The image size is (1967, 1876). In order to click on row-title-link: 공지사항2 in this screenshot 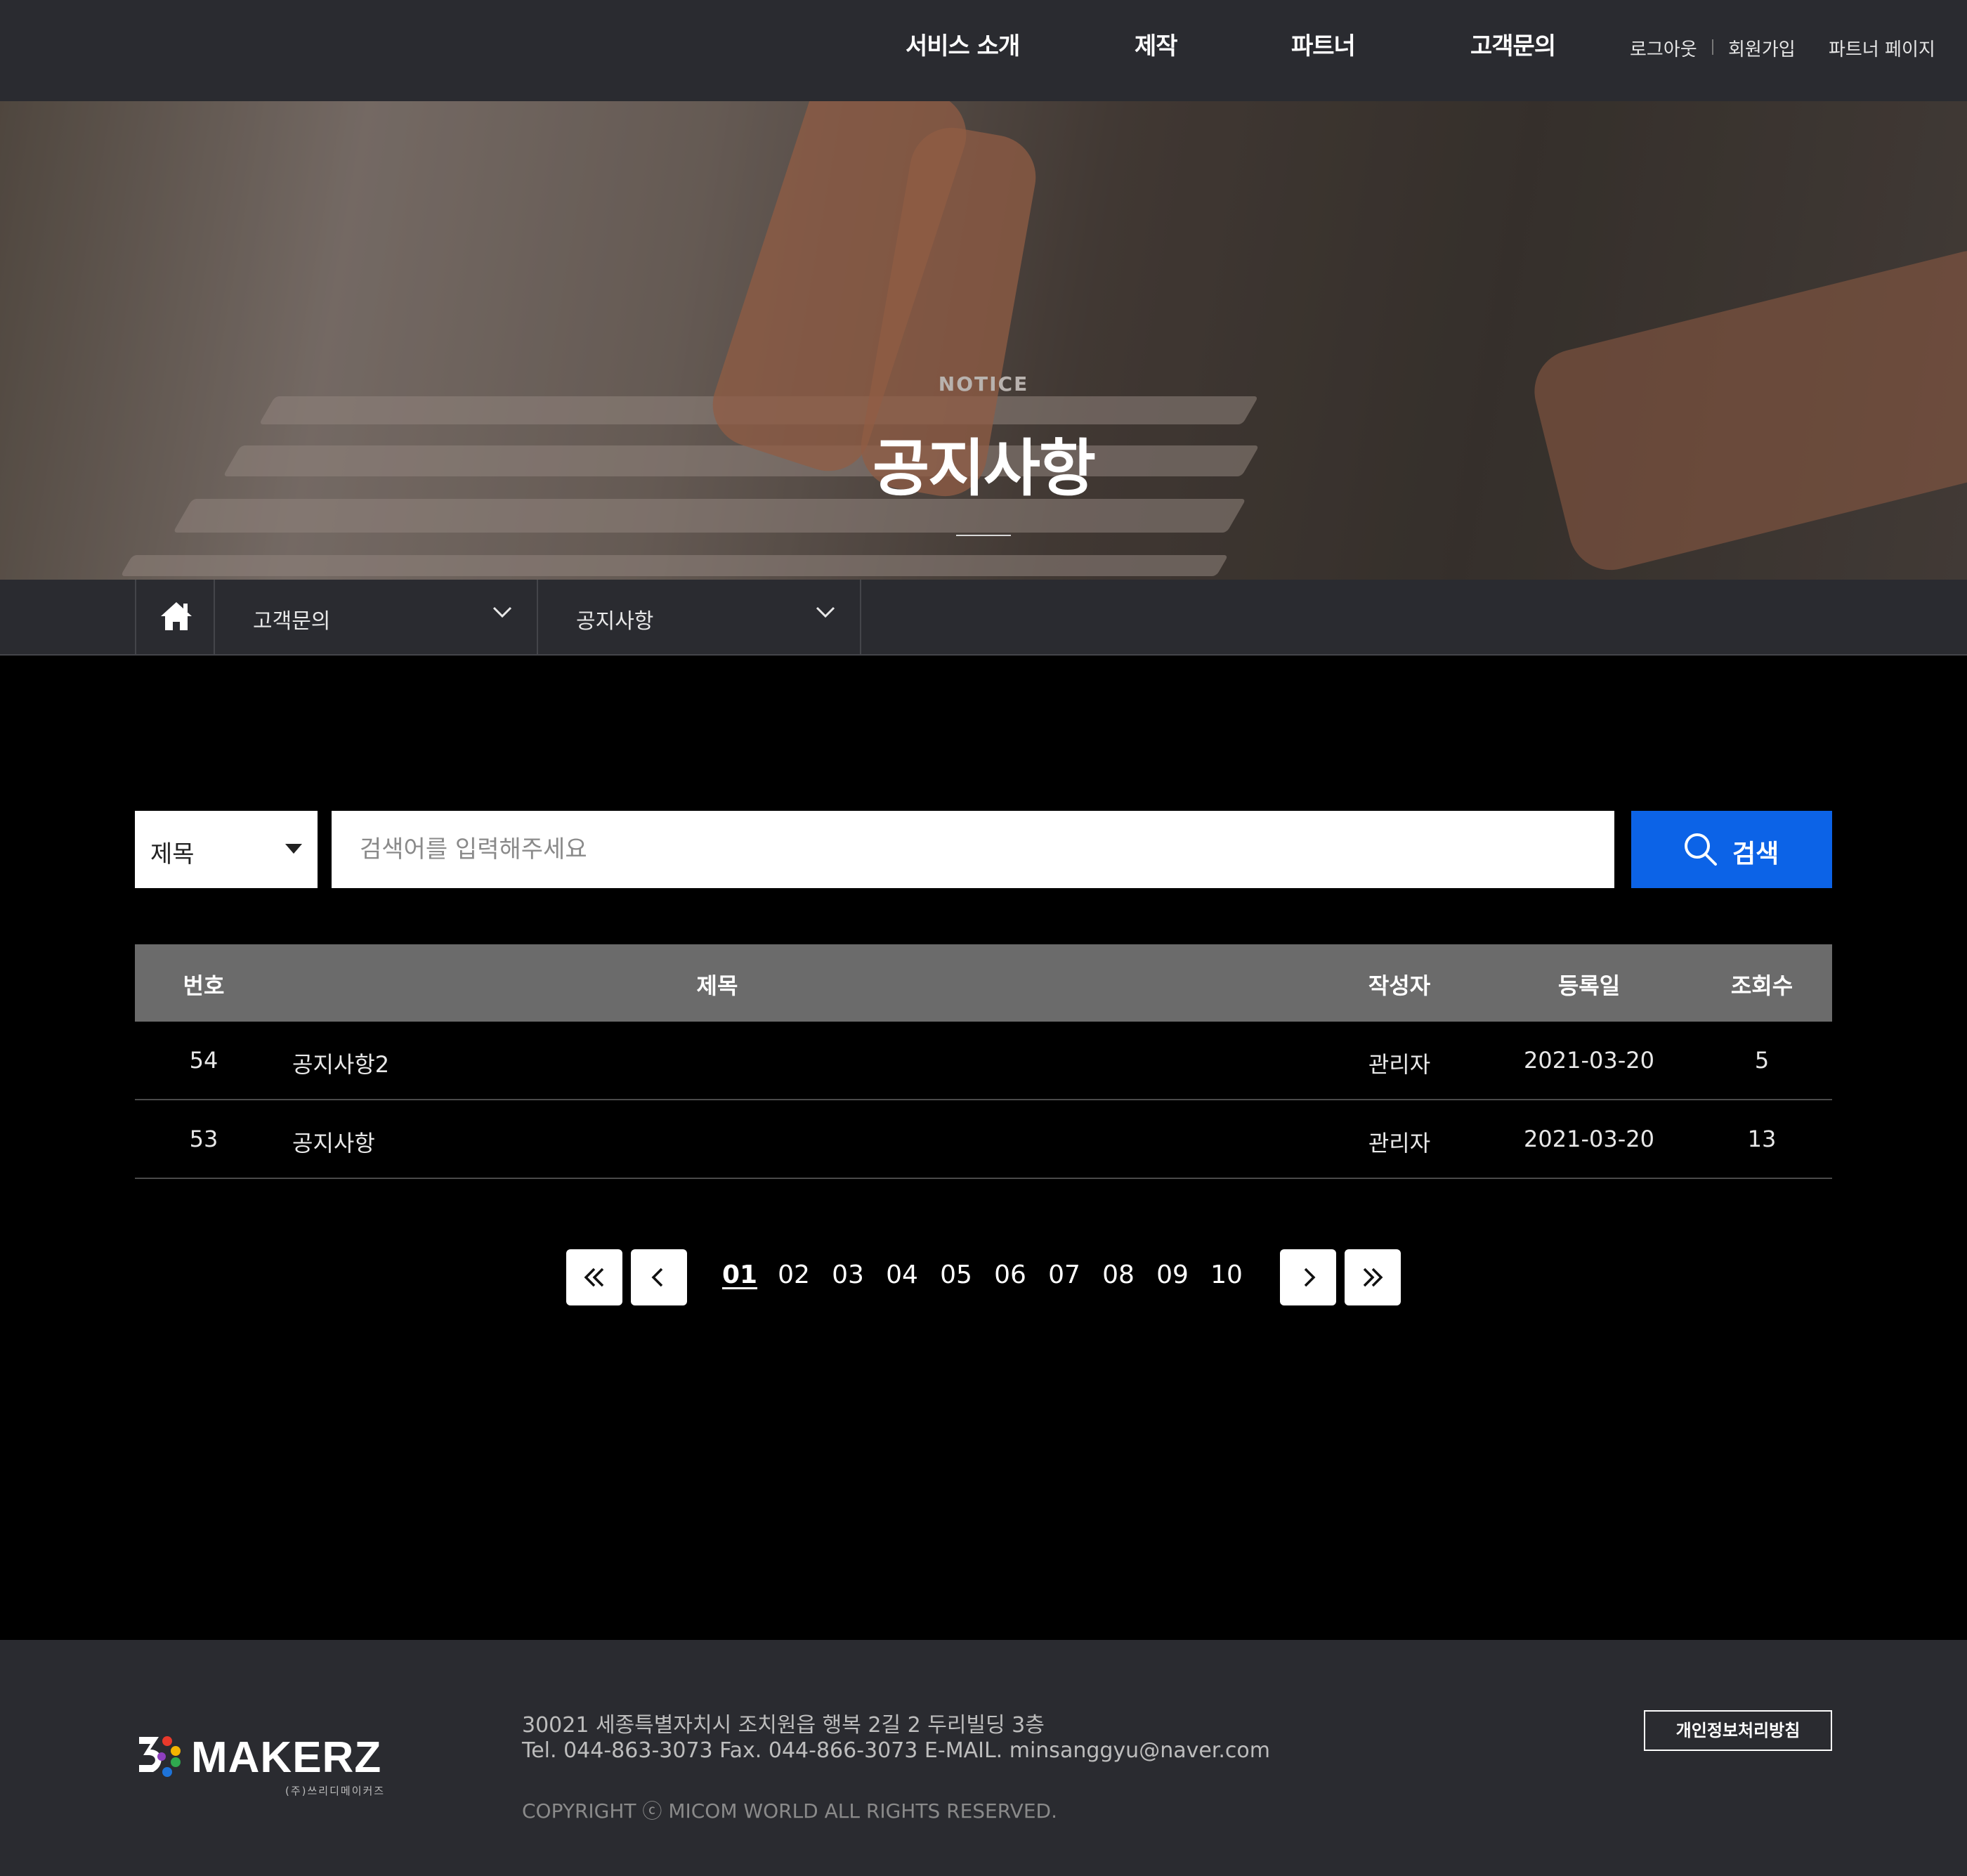, I will do `click(340, 1063)`.